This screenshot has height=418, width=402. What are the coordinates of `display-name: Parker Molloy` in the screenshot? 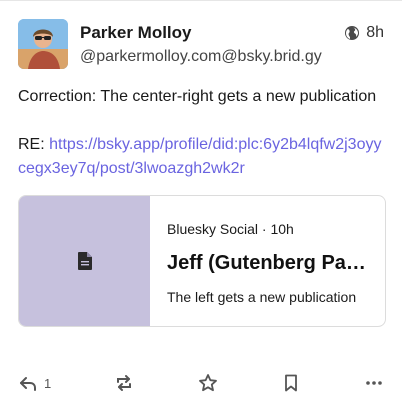 It's located at (212, 33).